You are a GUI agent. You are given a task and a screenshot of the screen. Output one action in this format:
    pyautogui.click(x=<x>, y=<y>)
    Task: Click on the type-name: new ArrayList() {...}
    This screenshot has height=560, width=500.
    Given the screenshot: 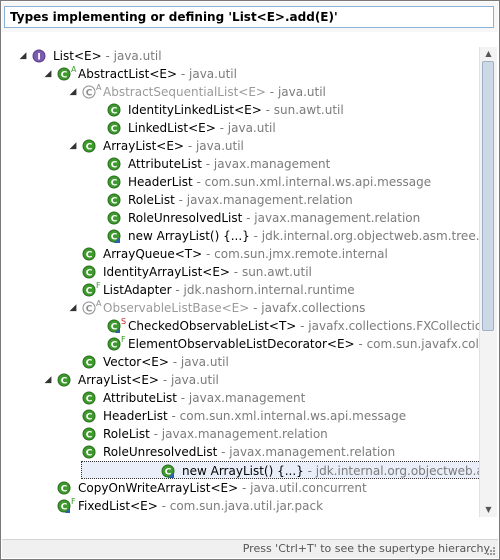 What is the action you would take?
    pyautogui.click(x=189, y=236)
    